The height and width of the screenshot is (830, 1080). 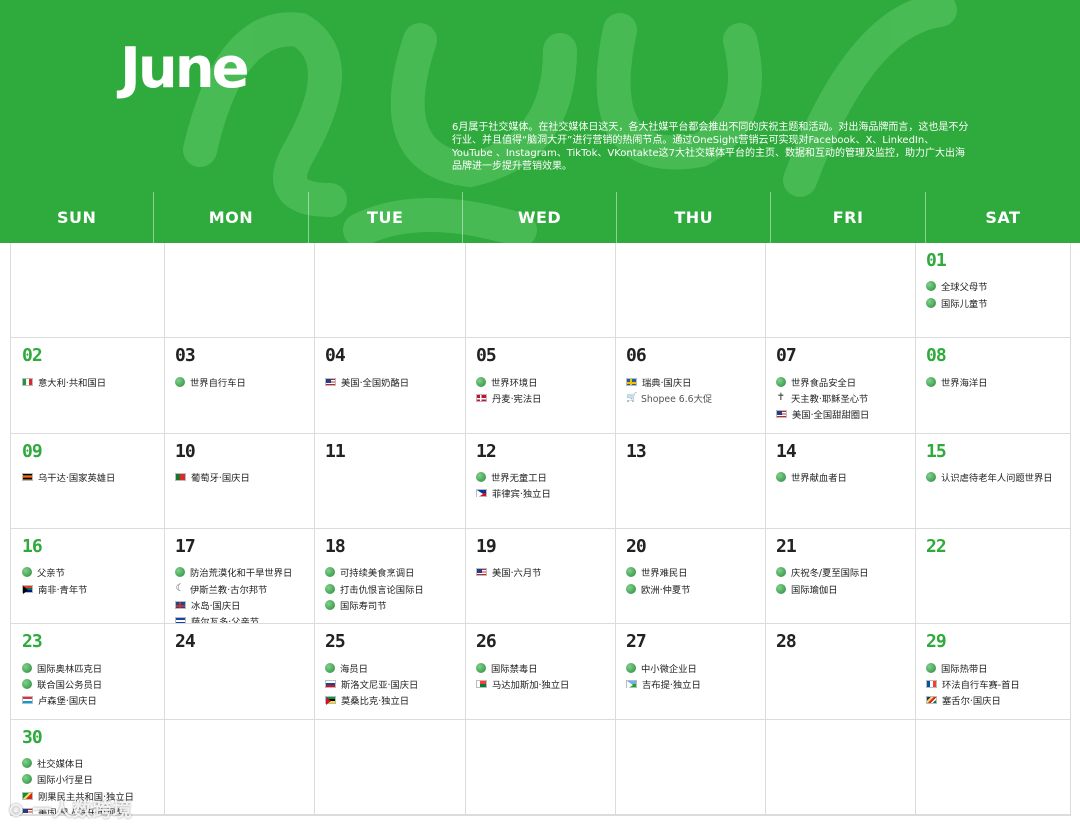 What do you see at coordinates (335, 451) in the screenshot?
I see `day-number: 11` at bounding box center [335, 451].